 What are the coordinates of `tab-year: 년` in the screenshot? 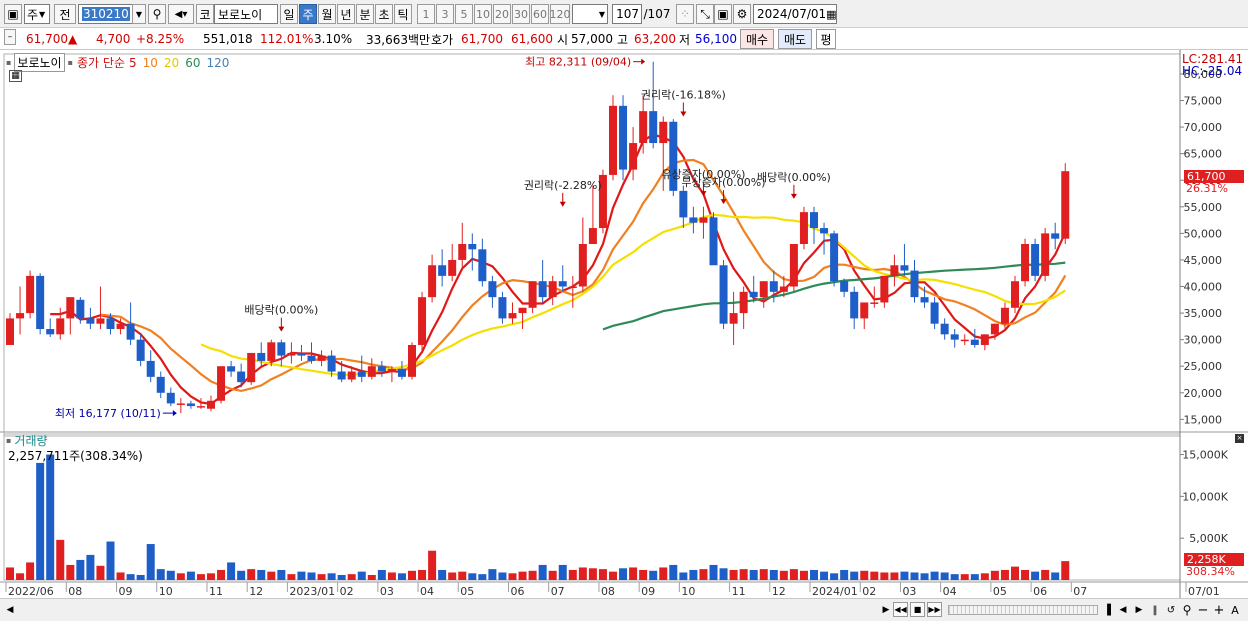 It's located at (346, 14).